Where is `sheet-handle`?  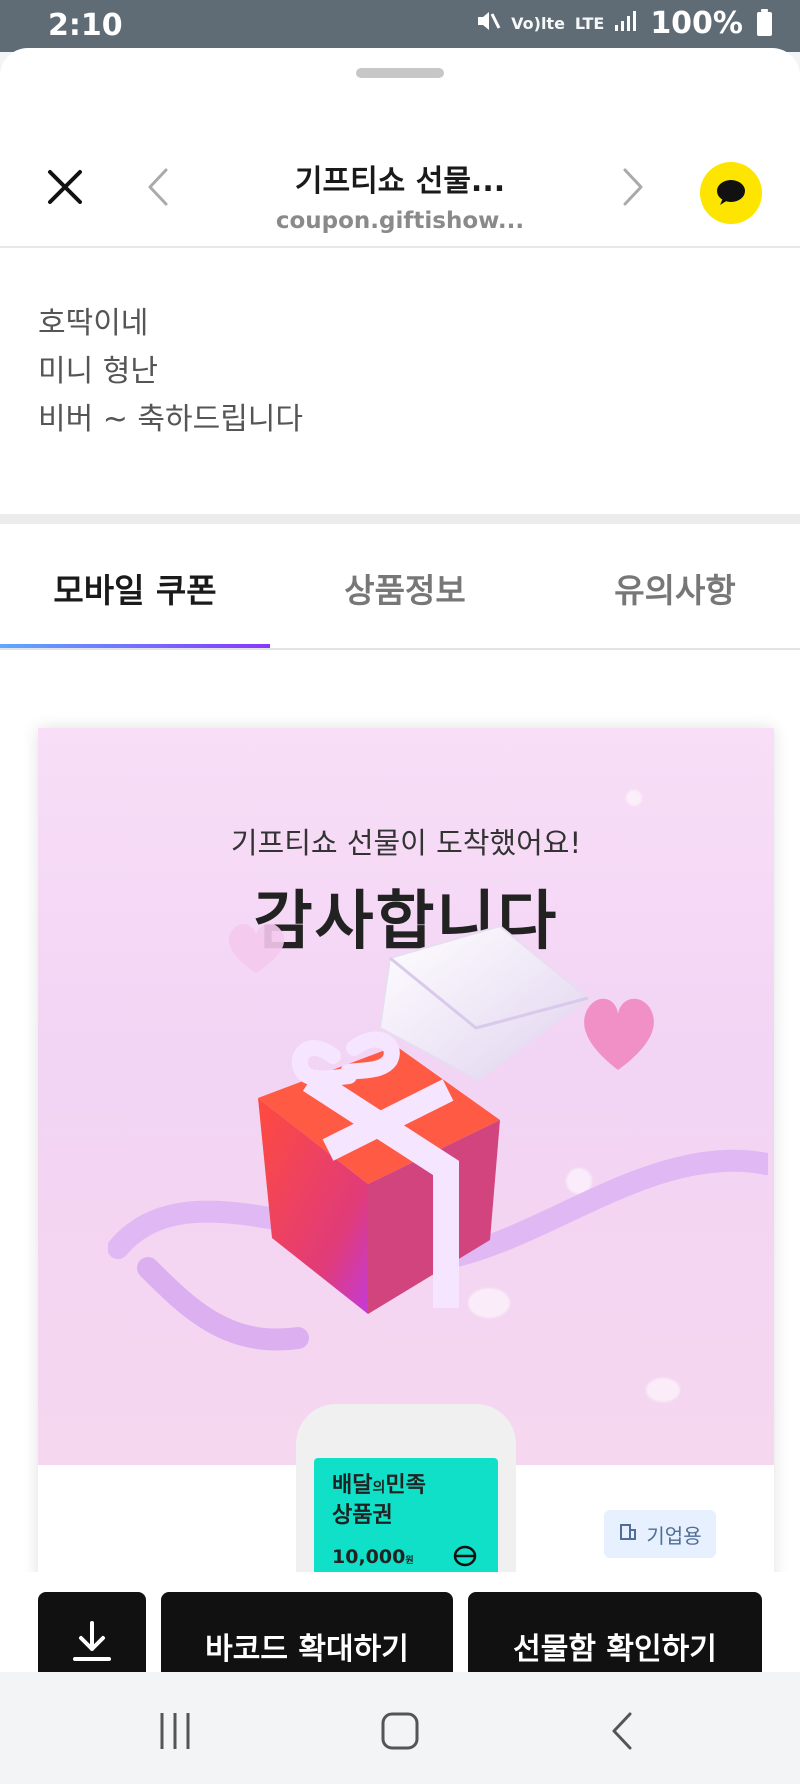 sheet-handle is located at coordinates (400, 73).